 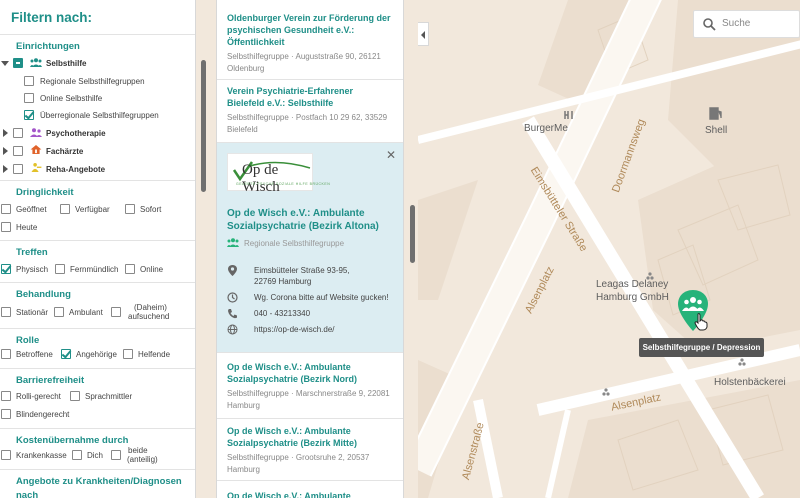 What do you see at coordinates (97, 348) in the screenshot?
I see `section-rolle: Rolle Betroffene Angehörige Helfende` at bounding box center [97, 348].